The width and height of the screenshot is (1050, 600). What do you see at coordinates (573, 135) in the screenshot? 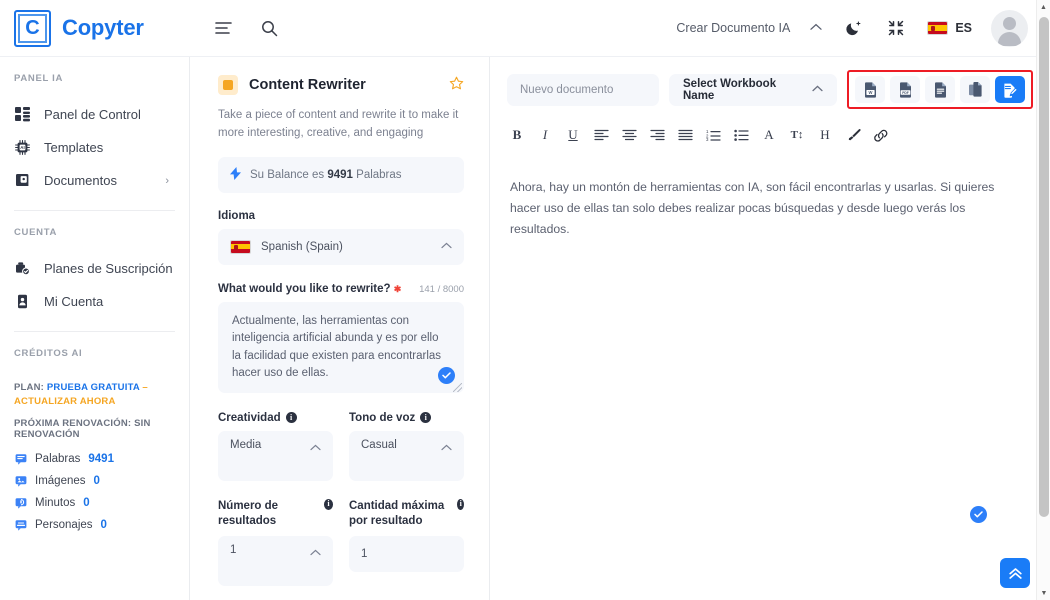
I see `underline-button: U` at bounding box center [573, 135].